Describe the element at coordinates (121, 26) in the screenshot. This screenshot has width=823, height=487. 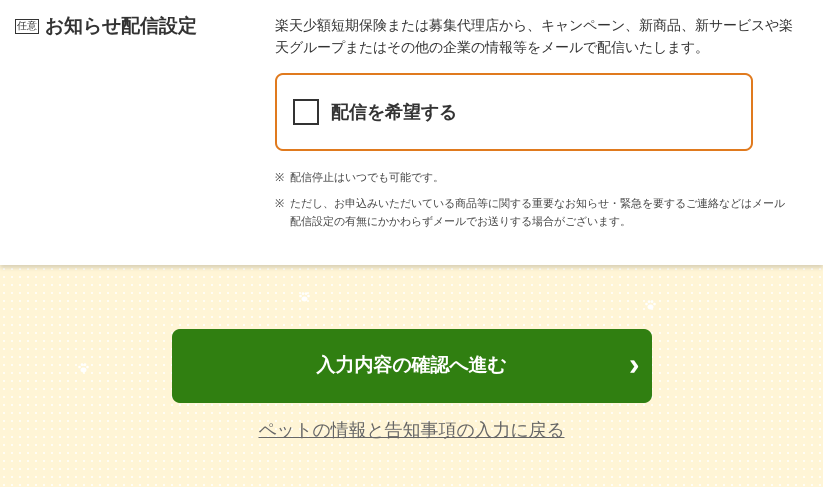
I see `section-title: お知らせ配信設定` at that location.